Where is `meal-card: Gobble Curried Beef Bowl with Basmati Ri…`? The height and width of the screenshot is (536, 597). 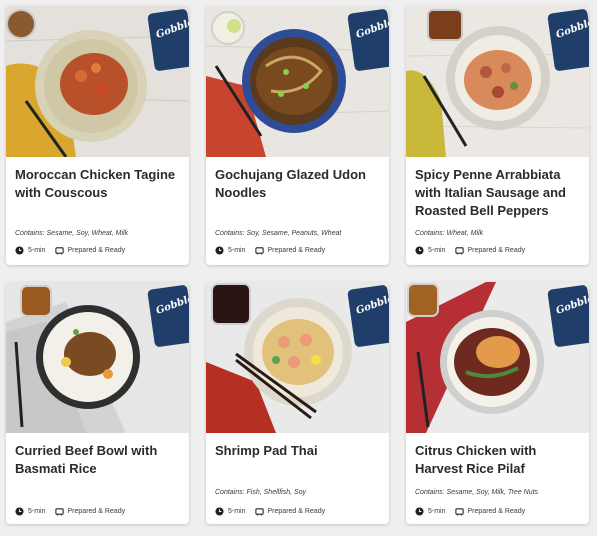 meal-card: Gobble Curried Beef Bowl with Basmati Ri… is located at coordinates (97, 403).